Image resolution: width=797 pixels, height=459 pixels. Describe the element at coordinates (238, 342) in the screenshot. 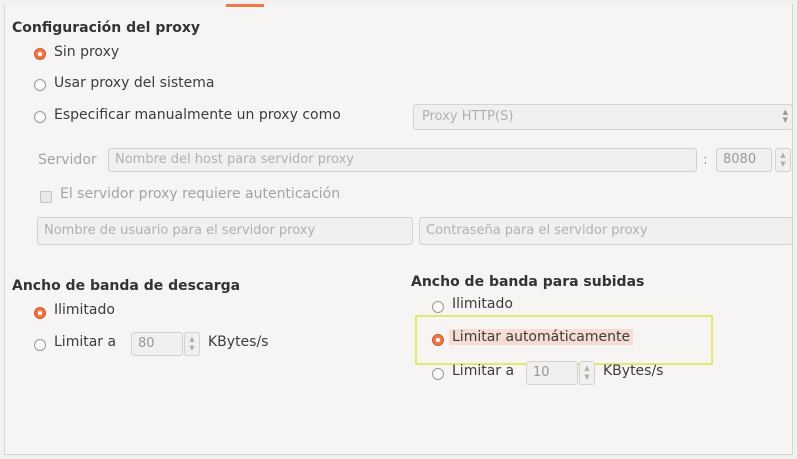

I see `download-unit-label: KBytes/s` at that location.